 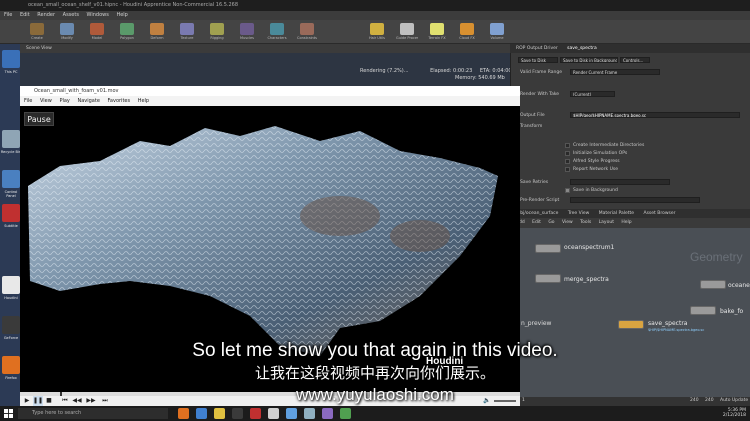 I want to click on menu-windows: Windows, so click(x=98, y=15).